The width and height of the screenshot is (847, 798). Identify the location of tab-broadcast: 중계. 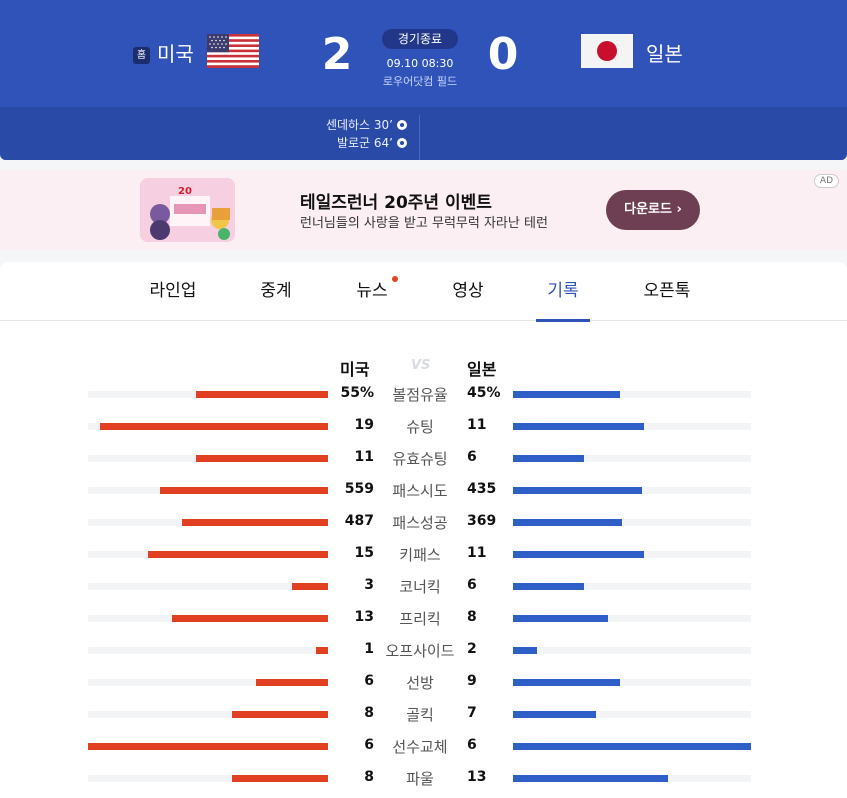
(276, 291).